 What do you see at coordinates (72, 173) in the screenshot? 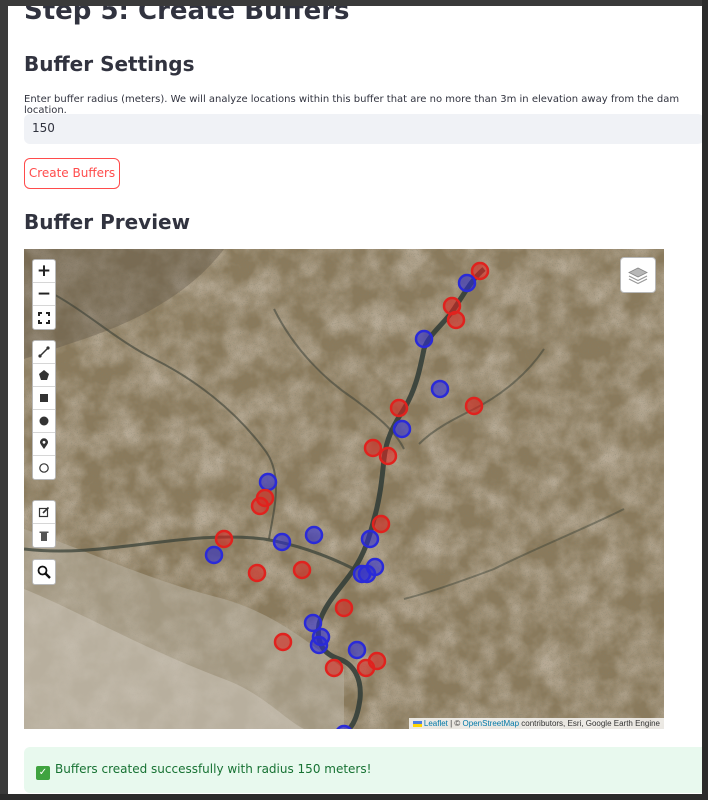
I see `create-buffers-button: Create Buffers` at bounding box center [72, 173].